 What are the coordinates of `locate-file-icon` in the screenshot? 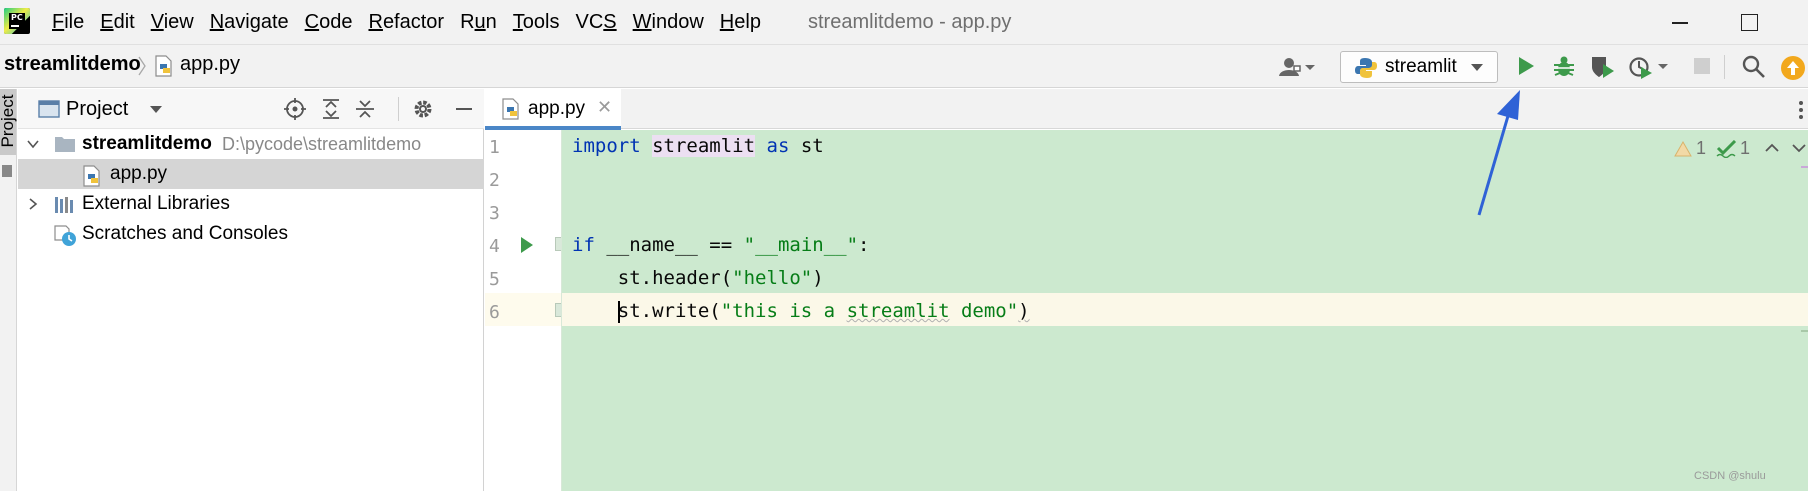 It's located at (295, 109).